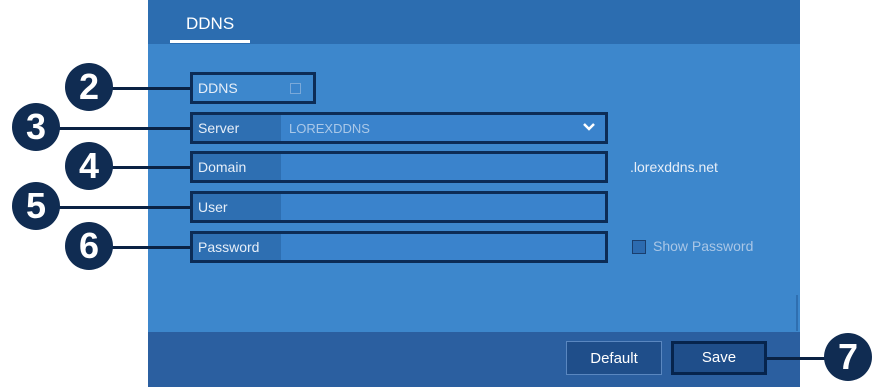 This screenshot has height=387, width=885. What do you see at coordinates (474, 22) in the screenshot?
I see `panel-header` at bounding box center [474, 22].